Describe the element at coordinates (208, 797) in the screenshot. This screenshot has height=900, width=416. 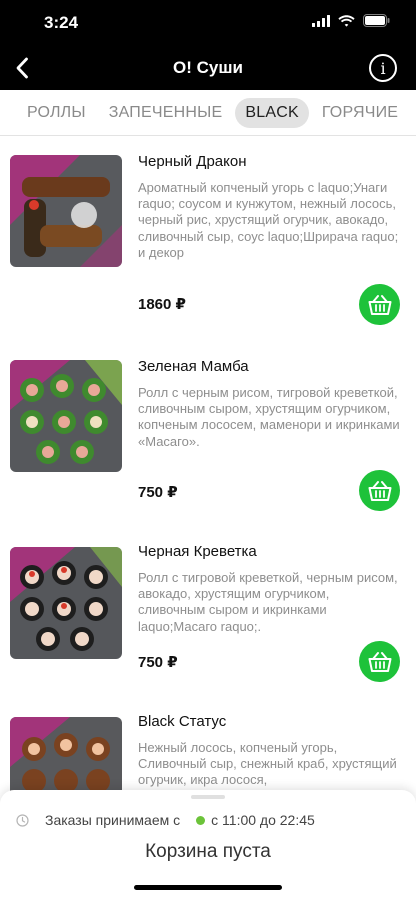
I see `sheet-grabber` at that location.